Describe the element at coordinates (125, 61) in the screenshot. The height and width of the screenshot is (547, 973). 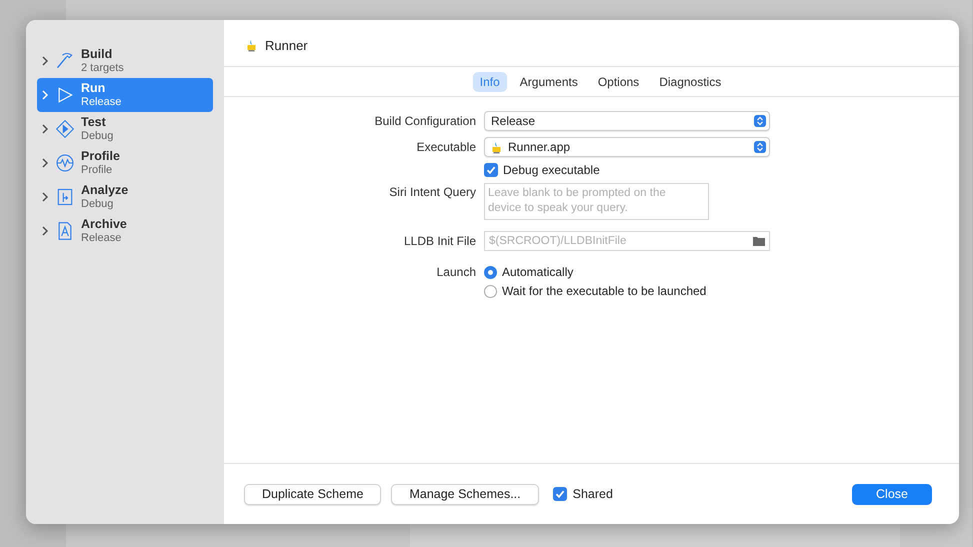
I see `scheme-action-item: Build 2 targets` at that location.